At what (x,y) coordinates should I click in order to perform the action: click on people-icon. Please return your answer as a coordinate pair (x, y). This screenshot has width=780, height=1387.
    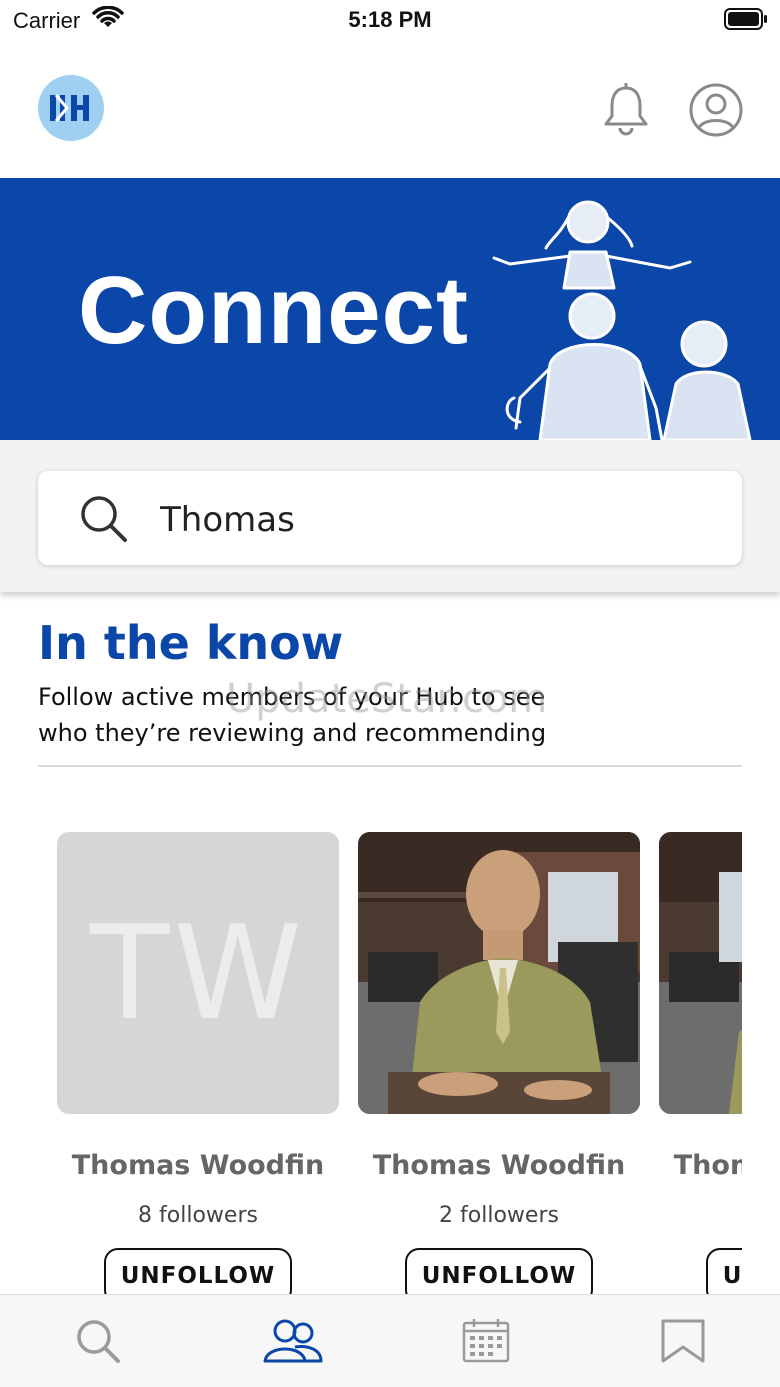
    Looking at the image, I should click on (293, 1341).